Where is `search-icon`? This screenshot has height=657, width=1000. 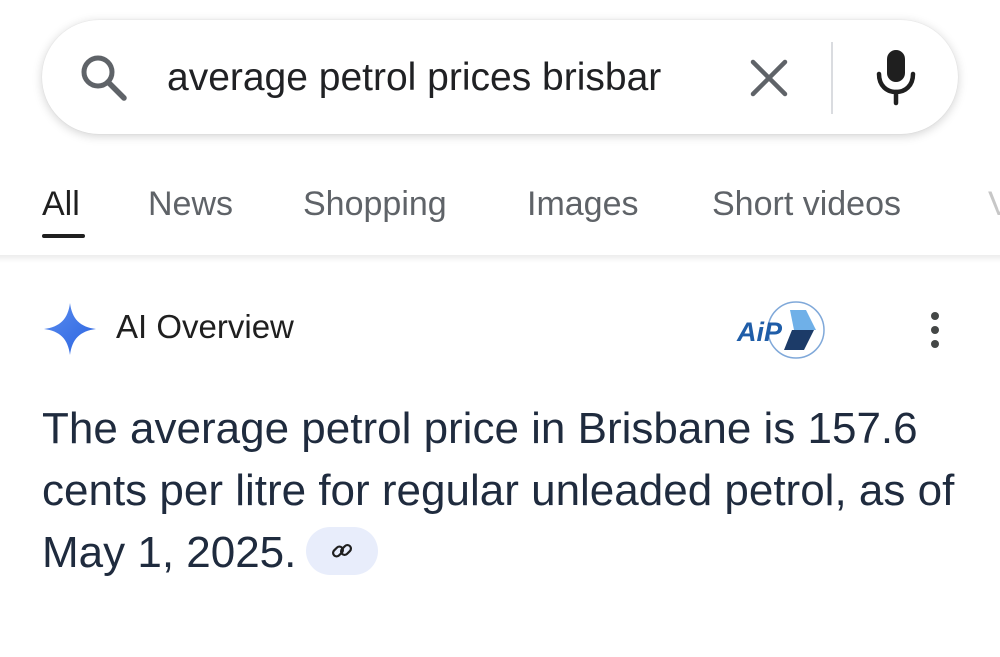 search-icon is located at coordinates (103, 77).